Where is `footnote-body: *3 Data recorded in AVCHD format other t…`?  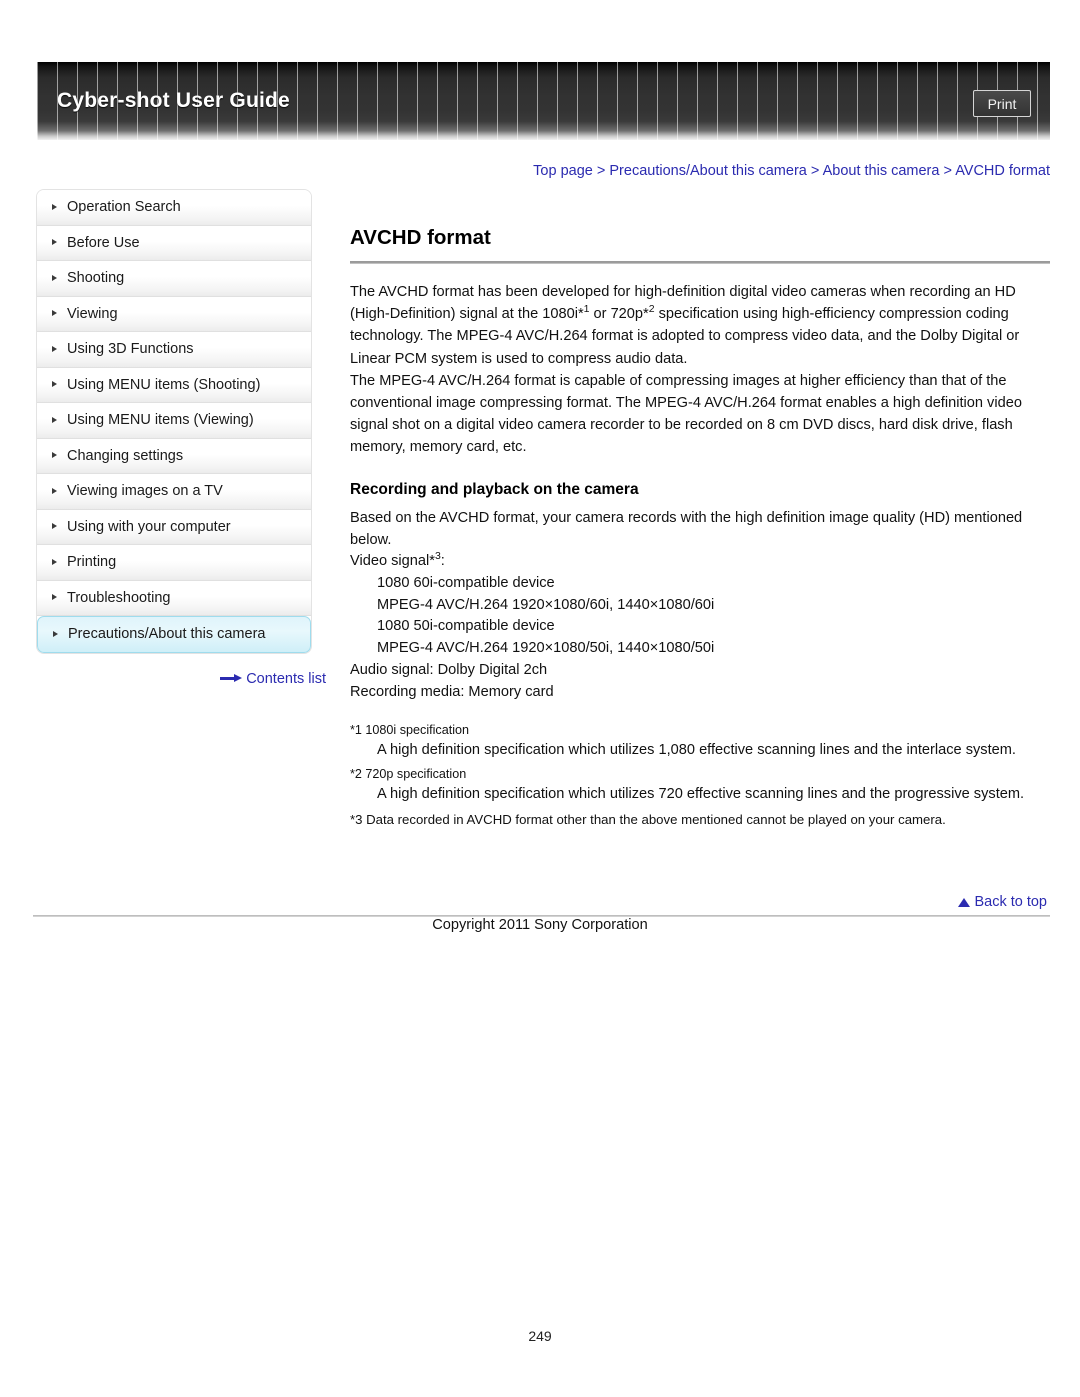 footnote-body: *3 Data recorded in AVCHD format other t… is located at coordinates (648, 820).